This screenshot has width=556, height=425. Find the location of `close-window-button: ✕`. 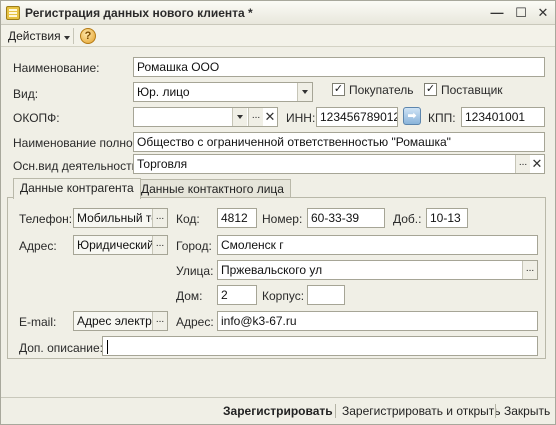

close-window-button: ✕ is located at coordinates (543, 13).